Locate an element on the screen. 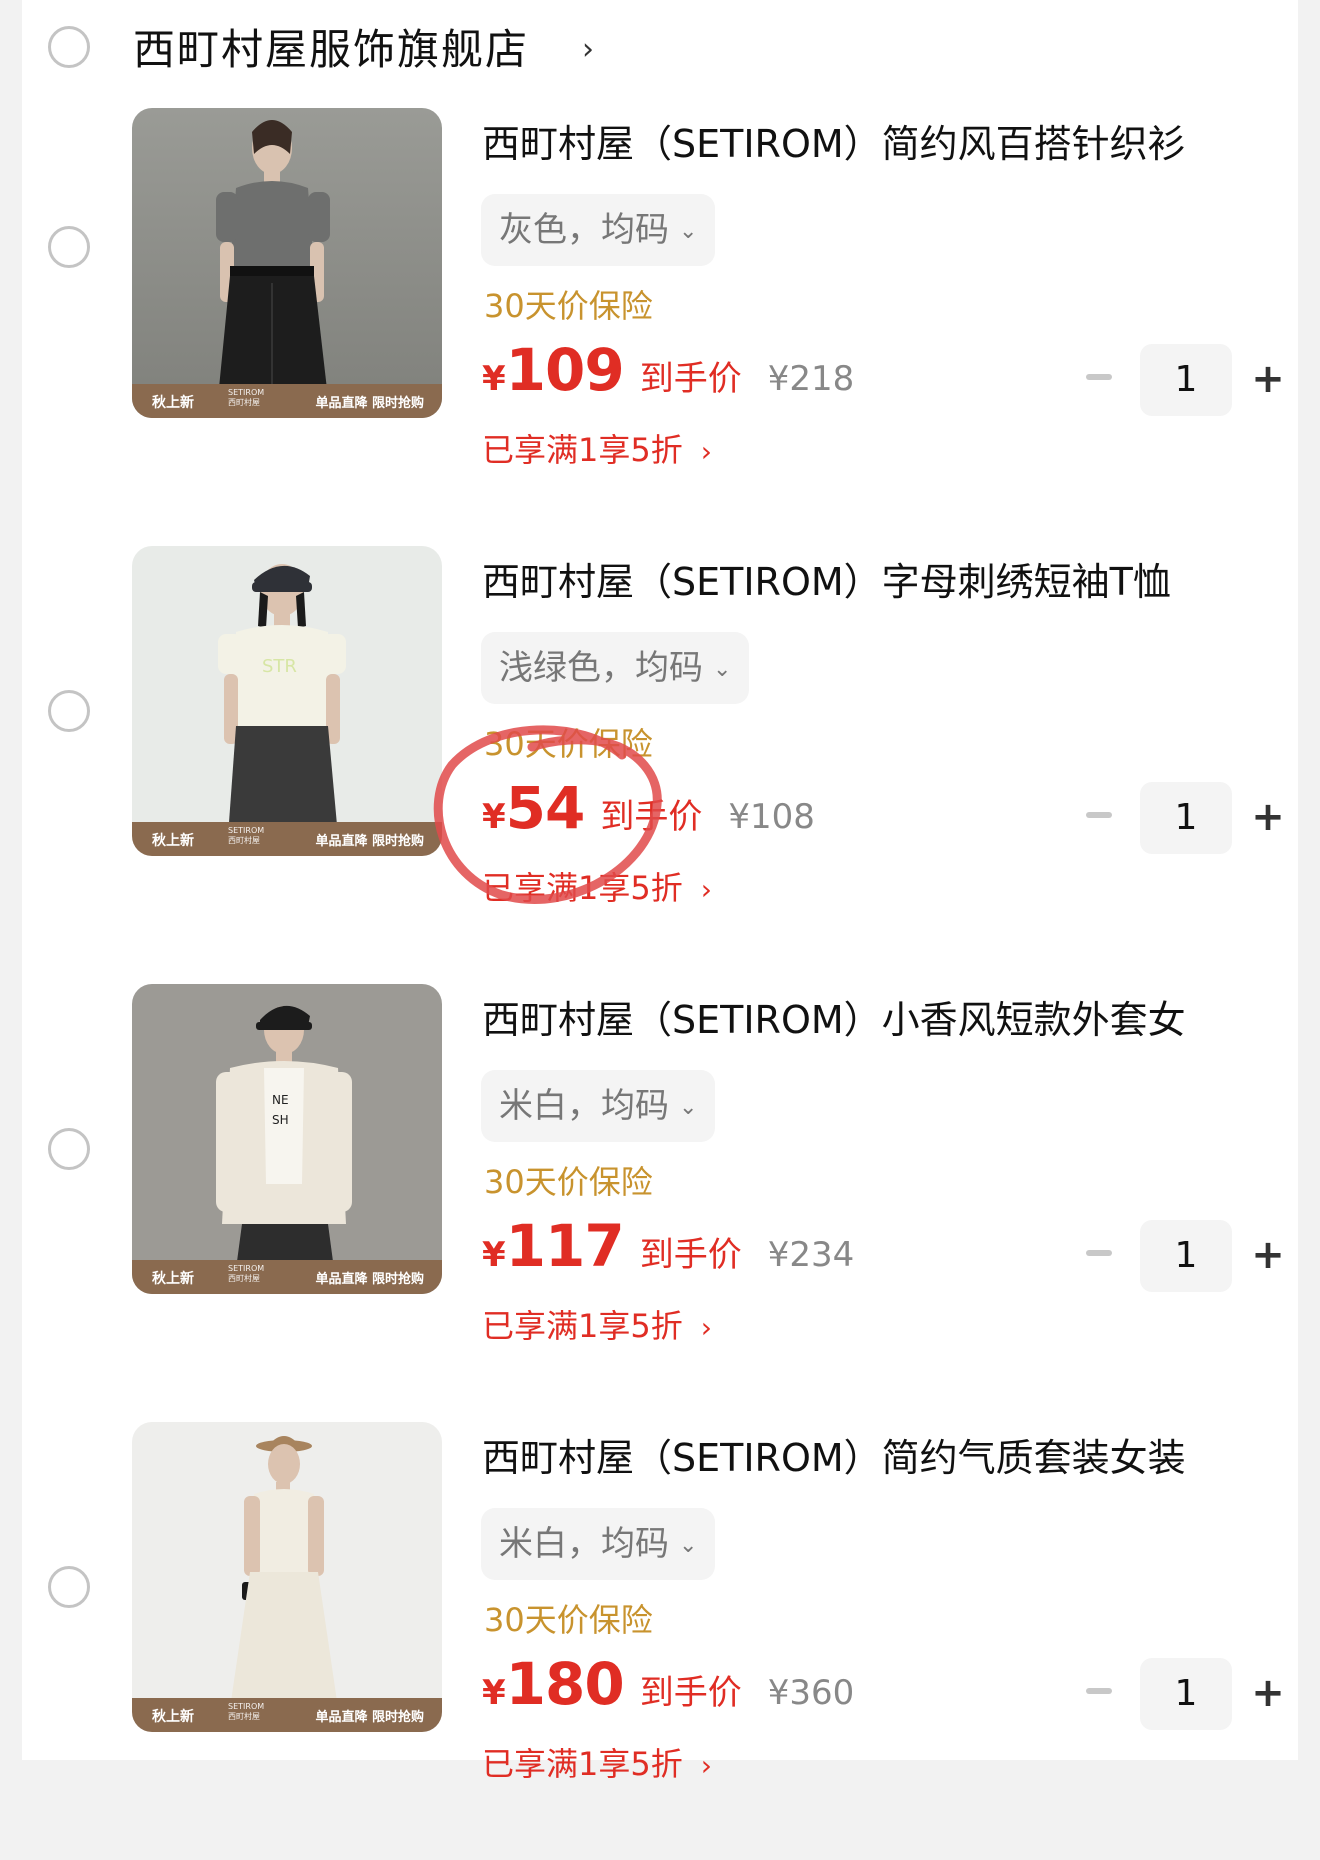  product-image: NE SH 秋上新 SETIROM 西町村屋 单品直降 限时抢购 is located at coordinates (287, 1139).